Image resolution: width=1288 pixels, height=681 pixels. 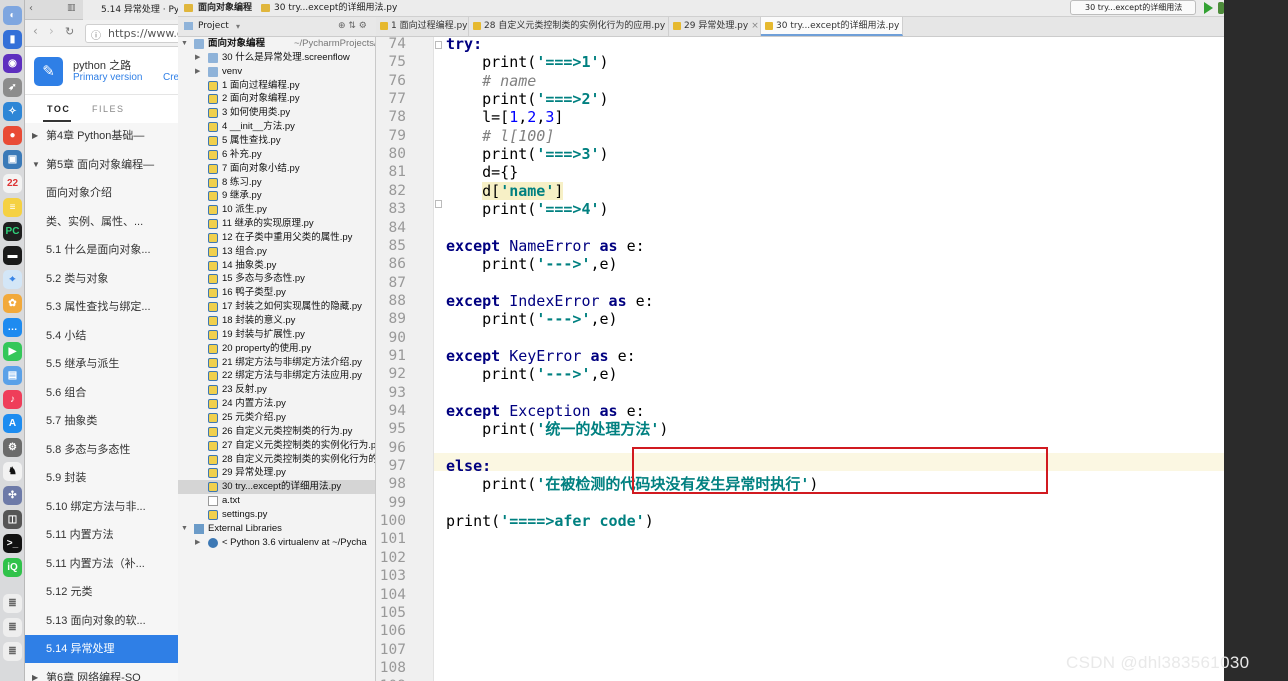 What do you see at coordinates (31, 8) in the screenshot?
I see `back-icon: ‹` at bounding box center [31, 8].